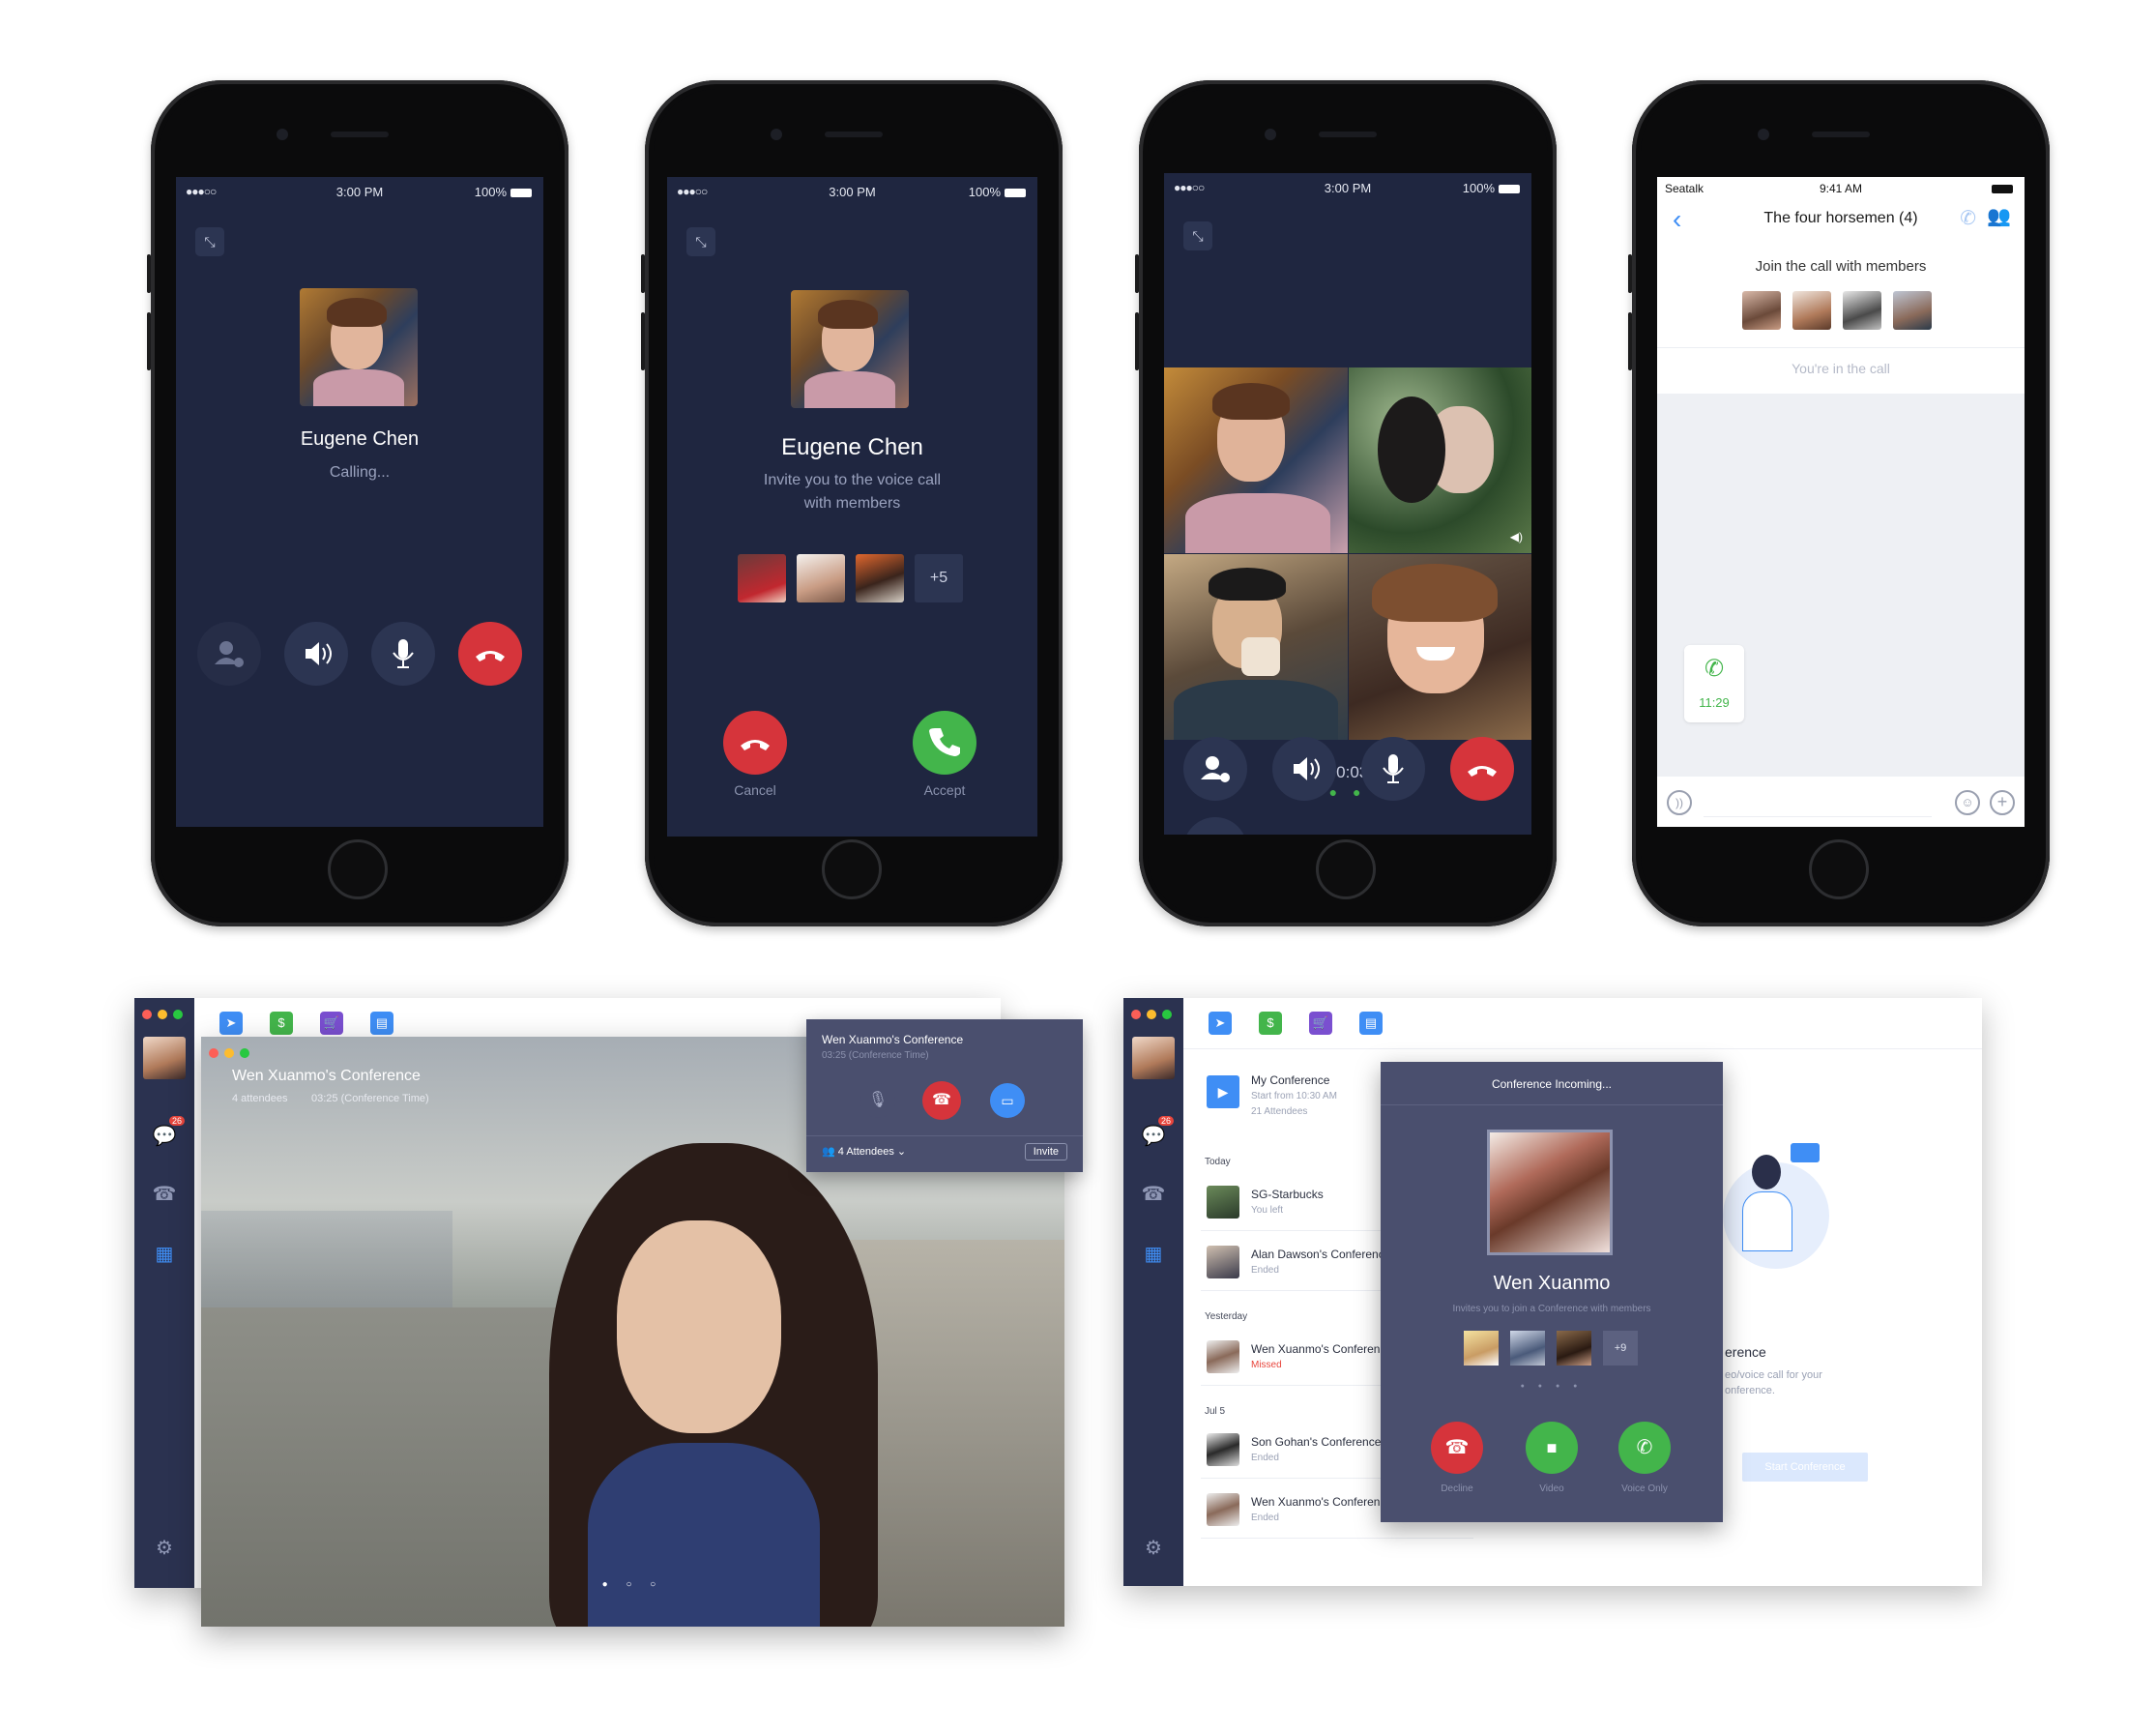 Image resolution: width=2156 pixels, height=1733 pixels. I want to click on invite-button: Invite, so click(1045, 1151).